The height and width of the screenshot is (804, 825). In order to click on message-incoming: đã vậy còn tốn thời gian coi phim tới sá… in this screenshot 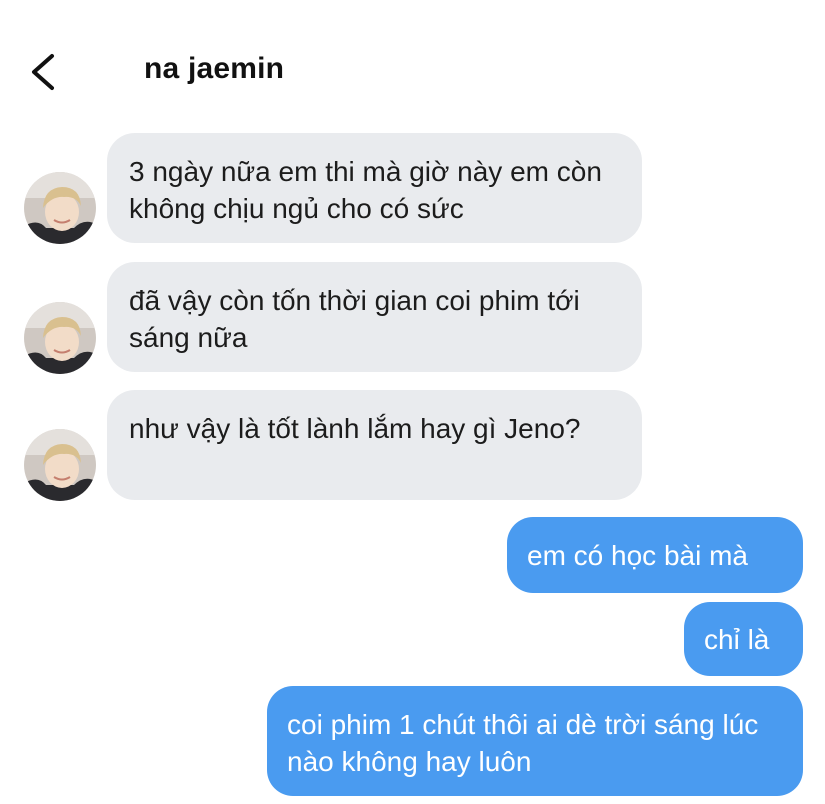, I will do `click(374, 317)`.